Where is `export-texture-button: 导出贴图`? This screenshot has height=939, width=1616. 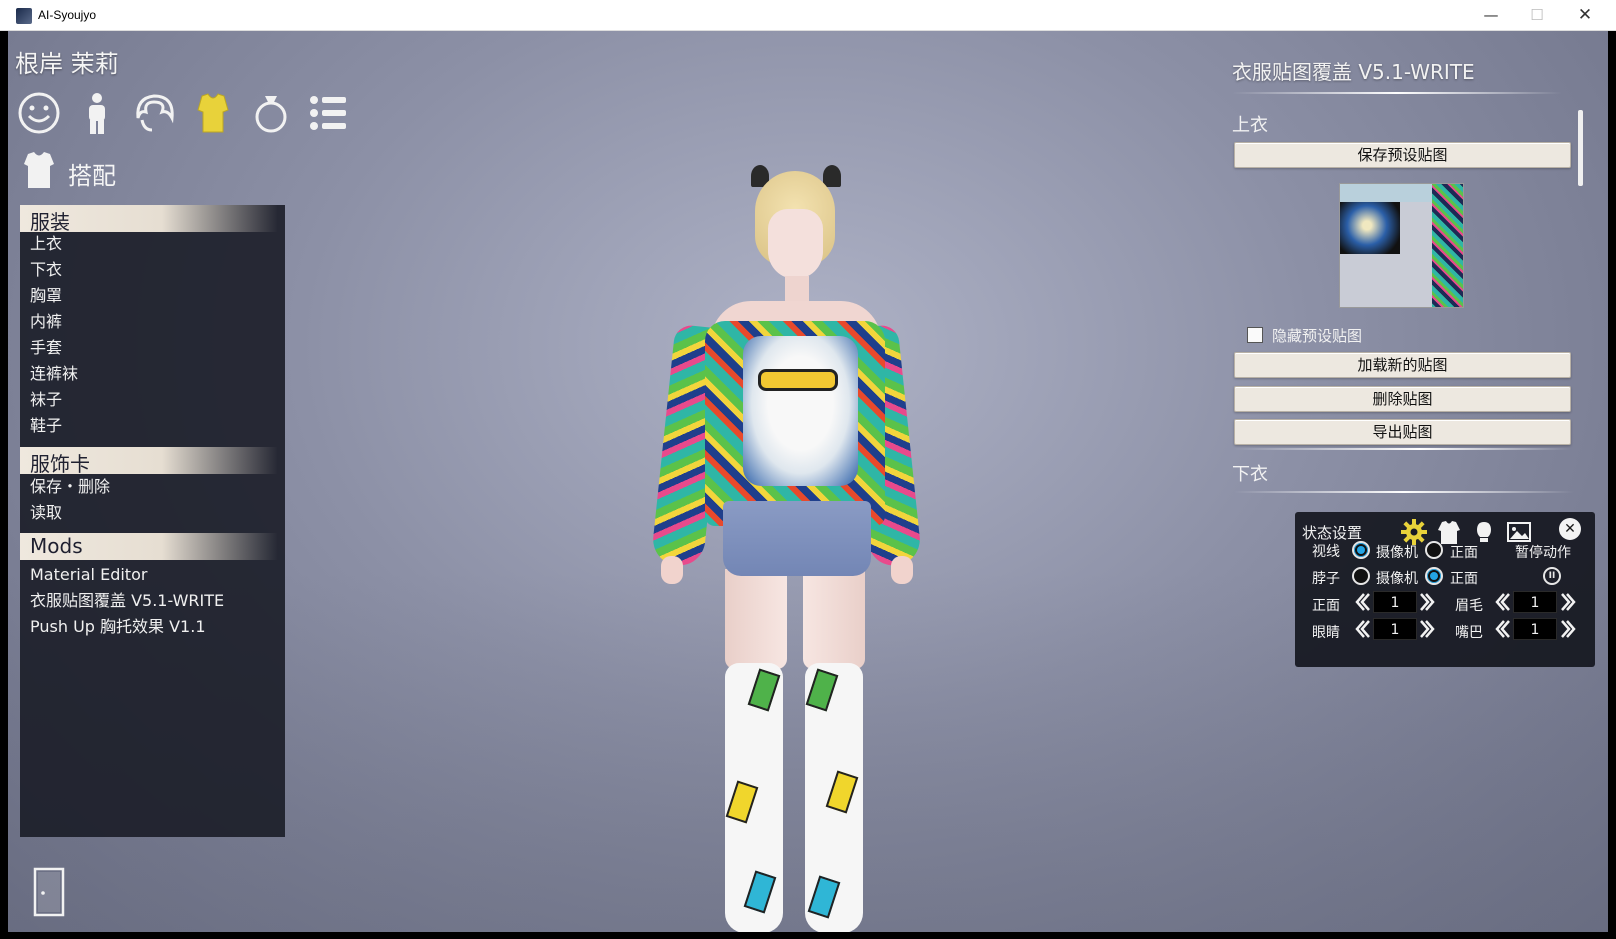 export-texture-button: 导出贴图 is located at coordinates (1402, 432).